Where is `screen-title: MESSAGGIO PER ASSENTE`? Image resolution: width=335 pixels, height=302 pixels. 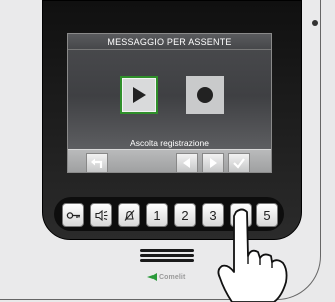 screen-title: MESSAGGIO PER ASSENTE is located at coordinates (169, 42).